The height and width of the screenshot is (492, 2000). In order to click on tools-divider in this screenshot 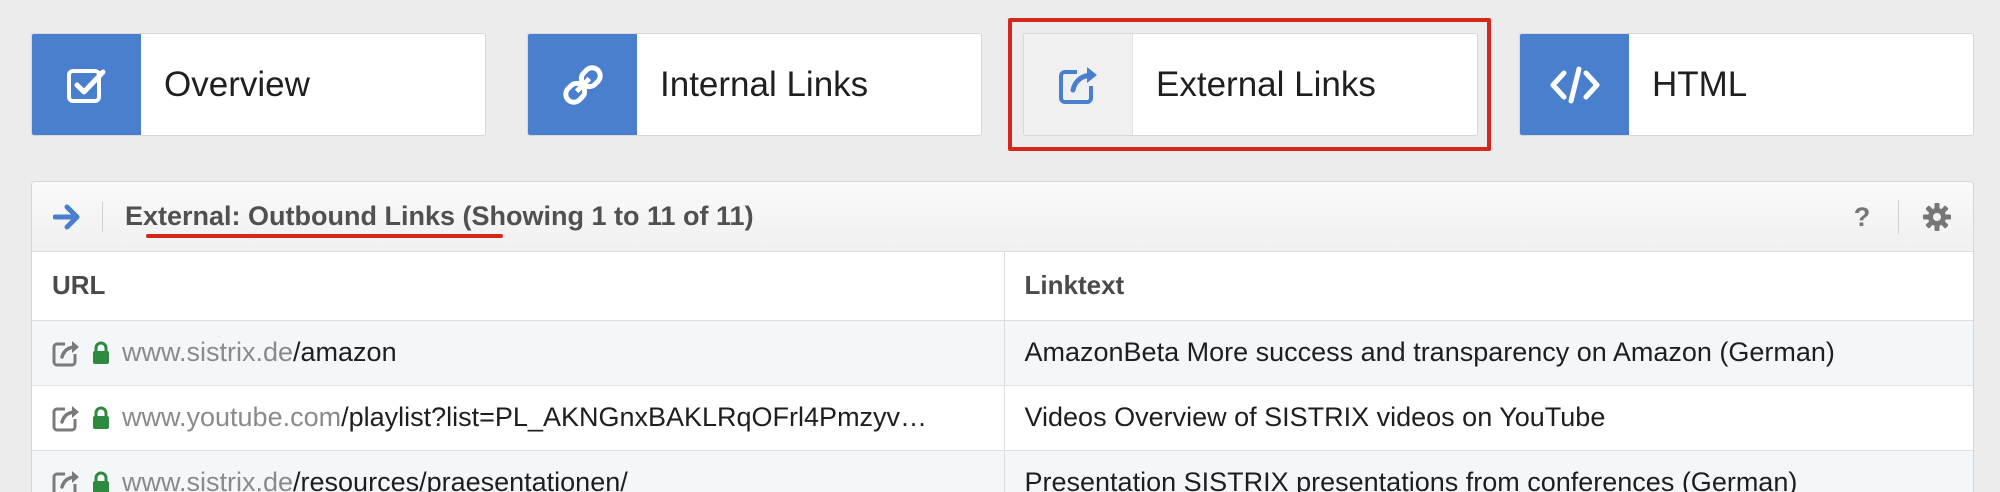, I will do `click(1898, 217)`.